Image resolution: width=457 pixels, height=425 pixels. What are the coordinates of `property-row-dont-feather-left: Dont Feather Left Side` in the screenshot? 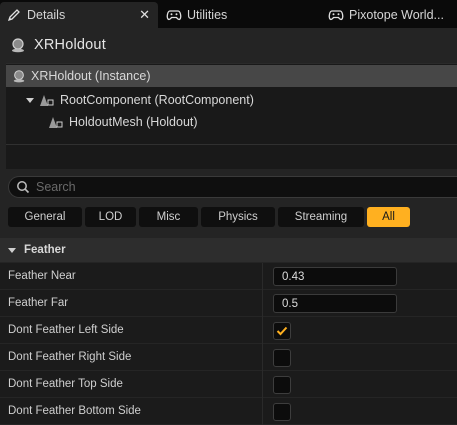 It's located at (228, 330).